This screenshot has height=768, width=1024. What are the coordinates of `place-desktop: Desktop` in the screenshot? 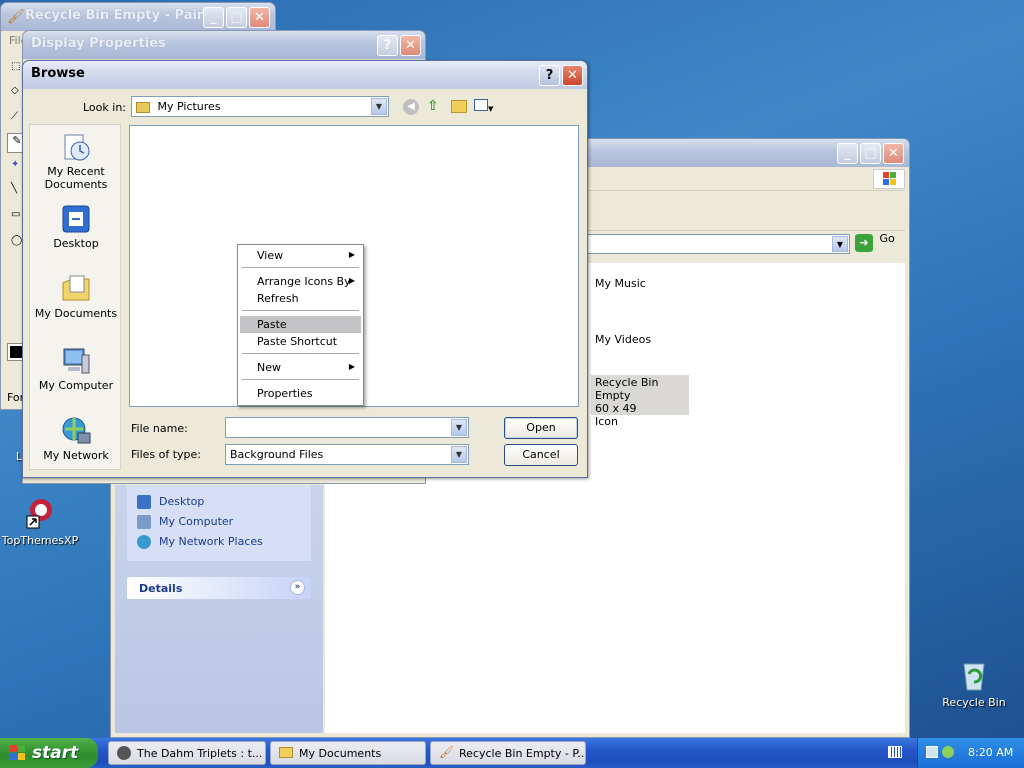 It's located at (76, 226).